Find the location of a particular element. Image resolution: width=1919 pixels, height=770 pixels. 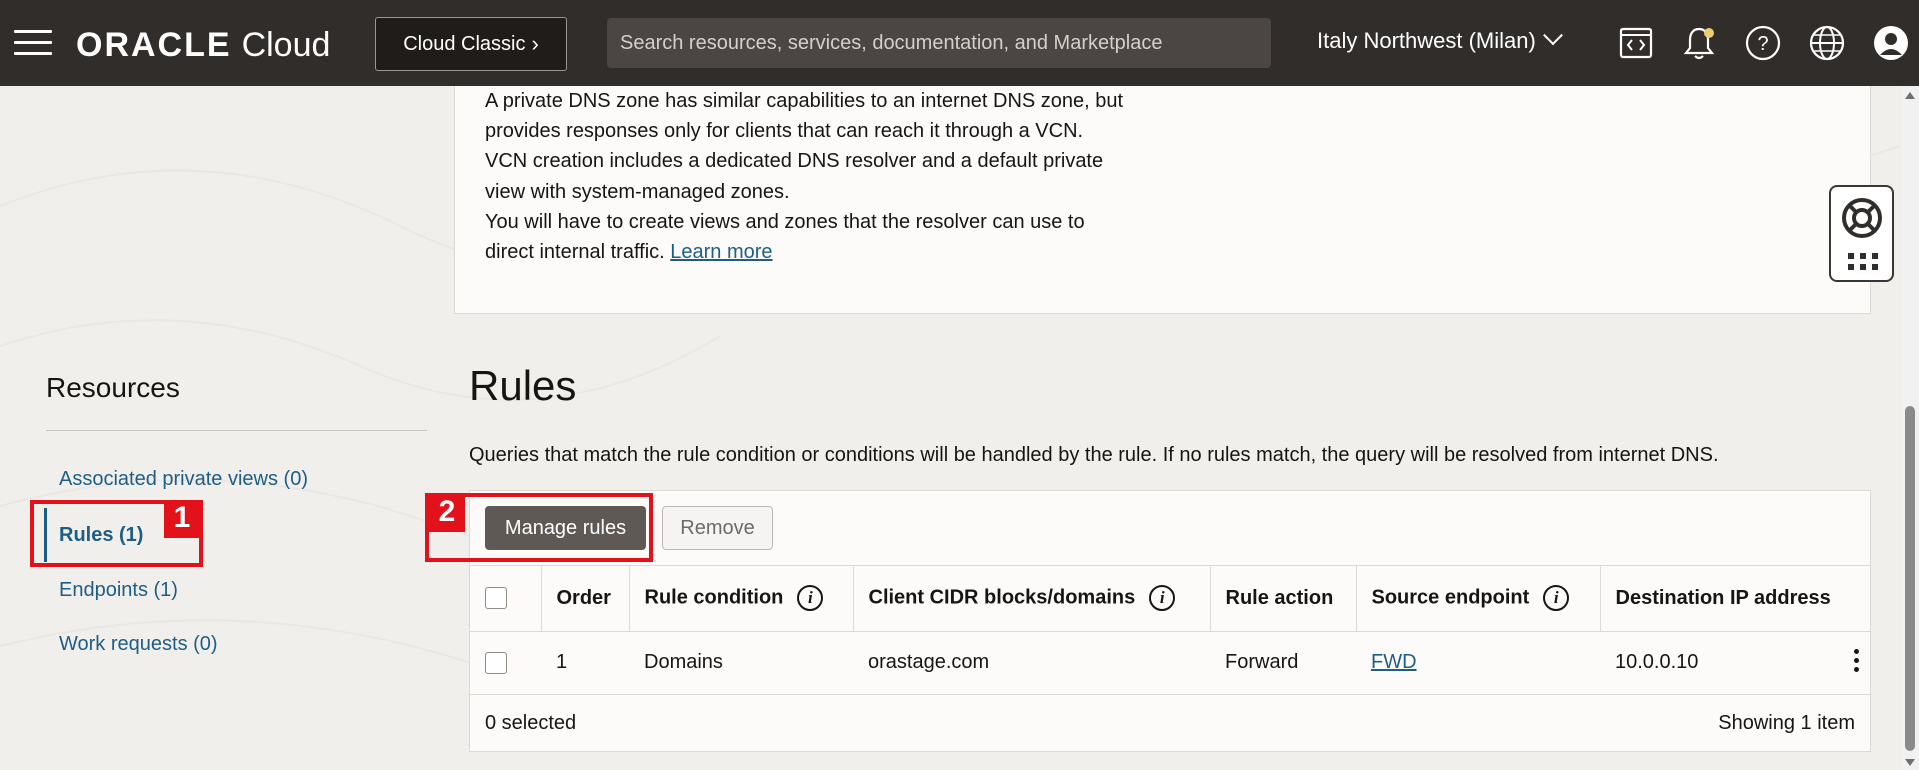

notifications-bell-icon is located at coordinates (1699, 43).